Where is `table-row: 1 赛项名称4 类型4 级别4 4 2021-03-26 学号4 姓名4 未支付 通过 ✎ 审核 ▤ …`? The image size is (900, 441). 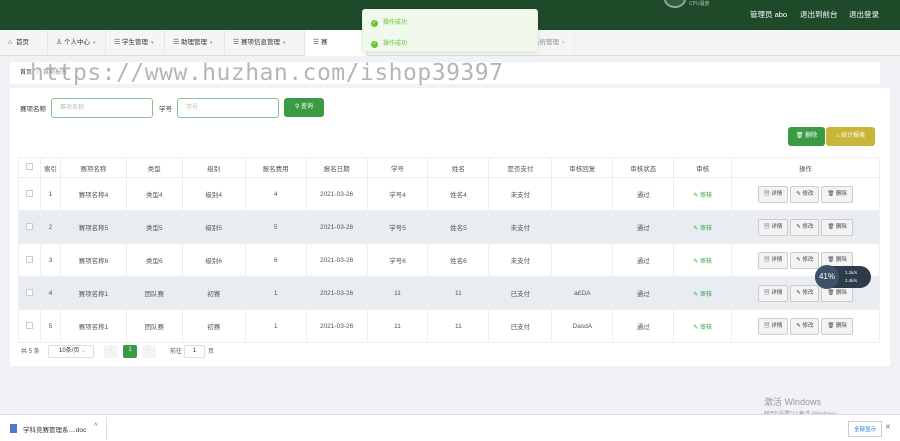 table-row: 1 赛项名称4 类型4 级别4 4 2021-03-26 学号4 姓名4 未支付 通过 ✎ 审核 ▤ … is located at coordinates (449, 194).